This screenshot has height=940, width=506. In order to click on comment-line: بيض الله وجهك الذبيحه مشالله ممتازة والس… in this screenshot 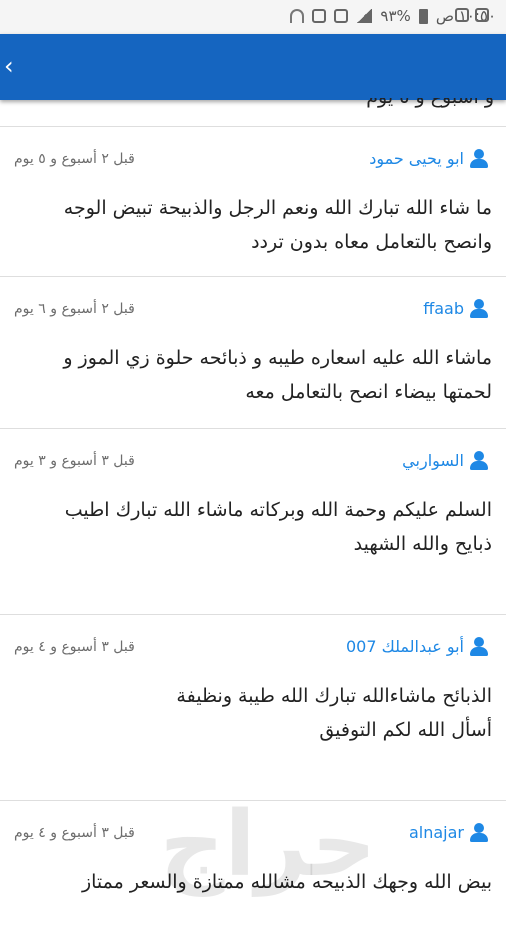, I will do `click(286, 882)`.